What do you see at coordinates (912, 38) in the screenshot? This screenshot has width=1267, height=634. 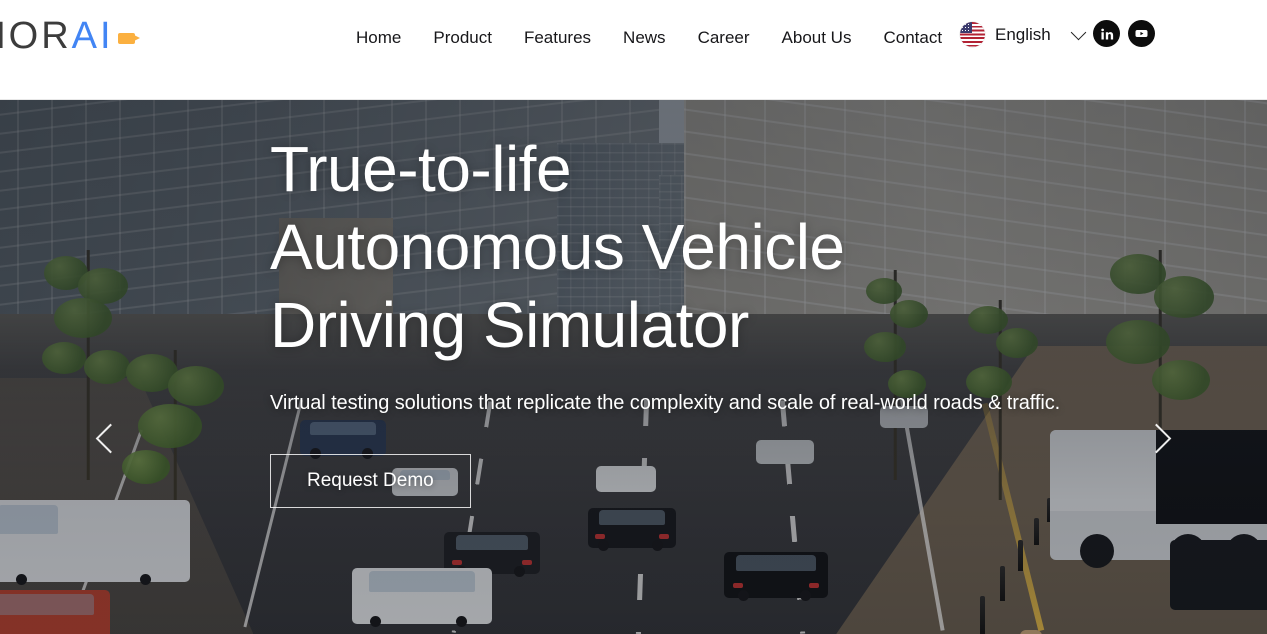 I see `nav-item-contact: Contact` at bounding box center [912, 38].